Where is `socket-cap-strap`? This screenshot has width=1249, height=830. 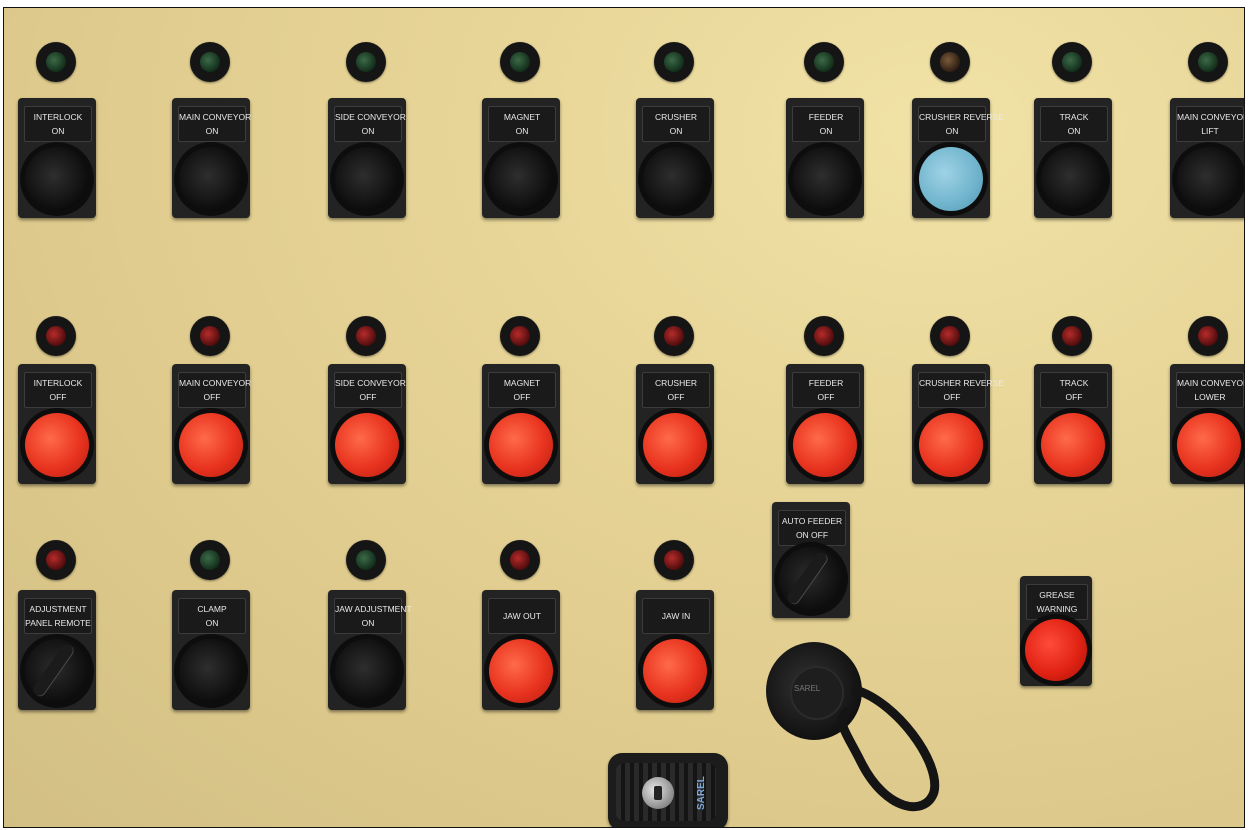 socket-cap-strap is located at coordinates (888, 748).